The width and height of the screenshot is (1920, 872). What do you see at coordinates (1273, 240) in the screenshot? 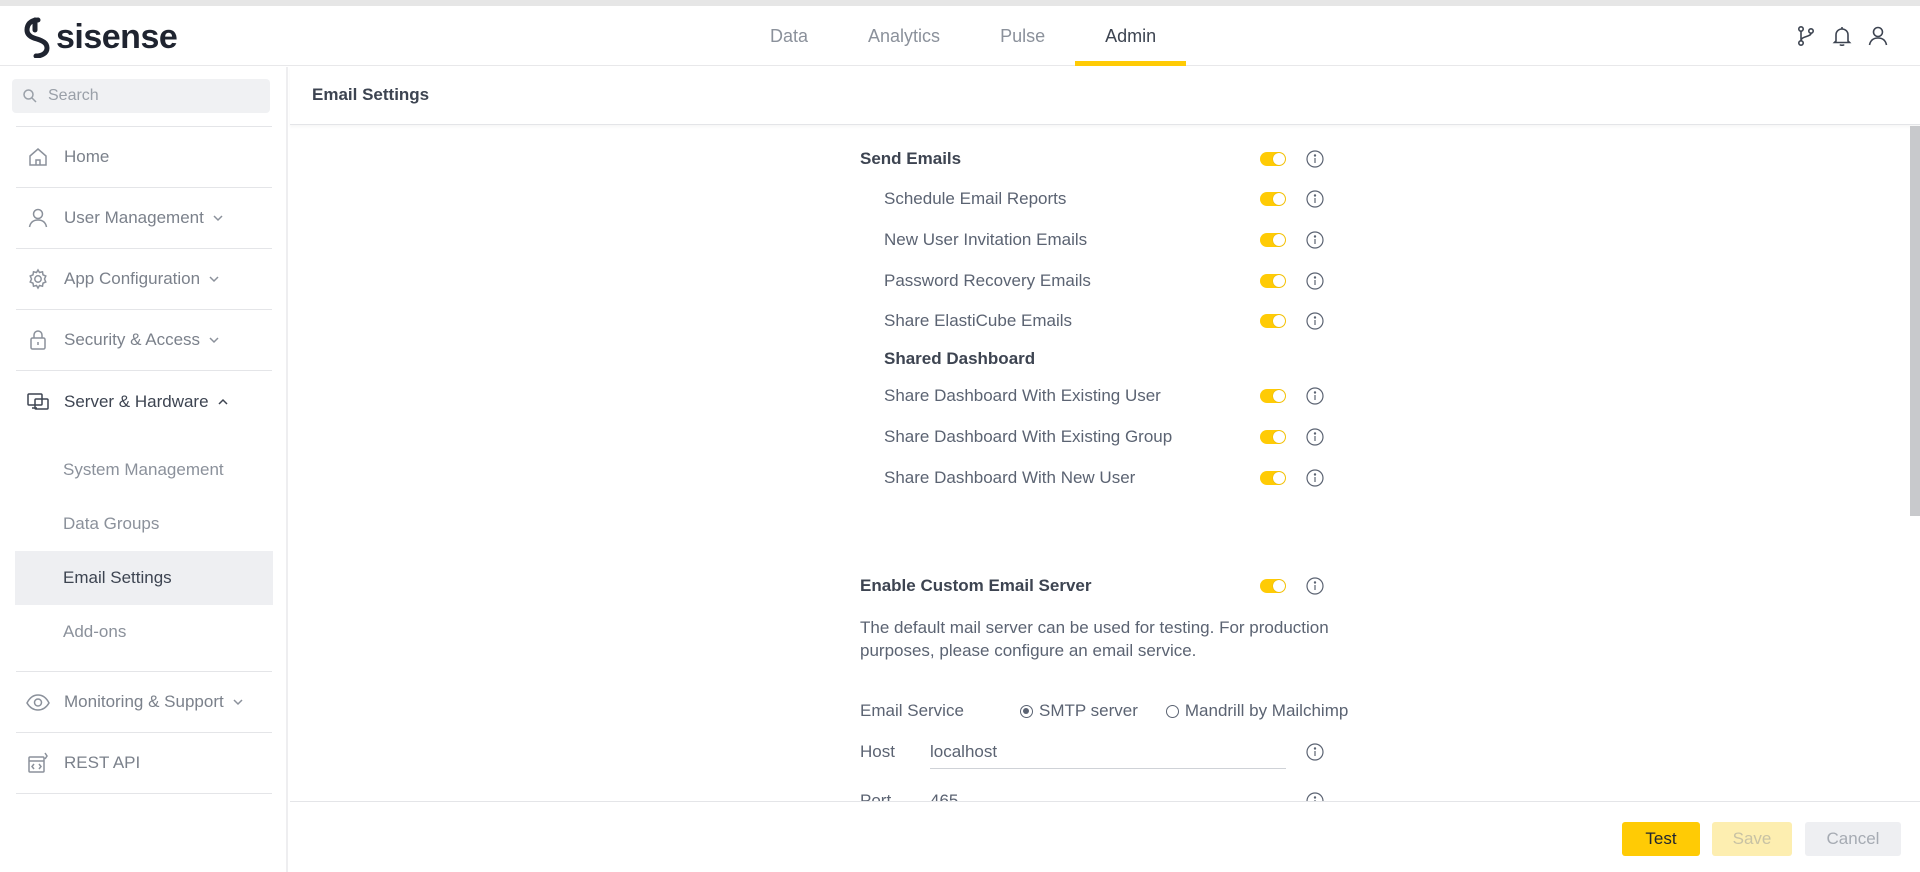
I see `new-user-invitation-toggle` at bounding box center [1273, 240].